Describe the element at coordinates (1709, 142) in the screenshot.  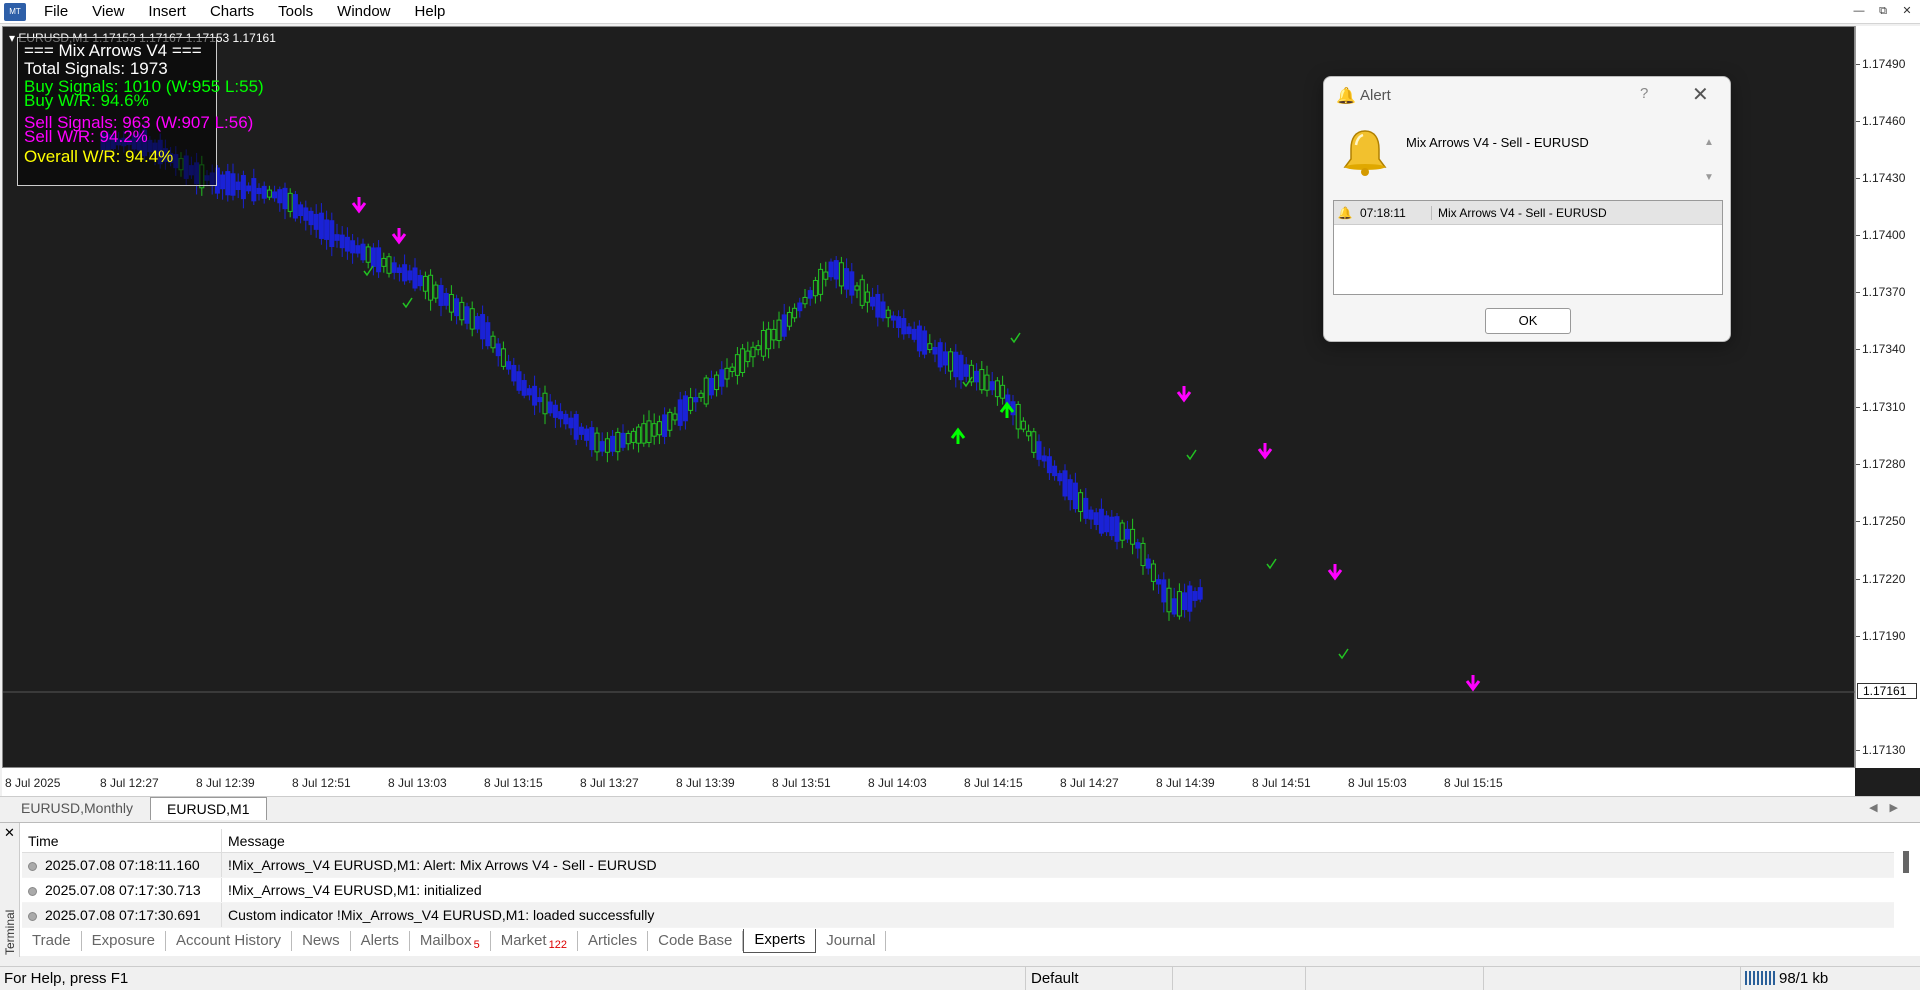
I see `scroll-up-icon: ▲` at that location.